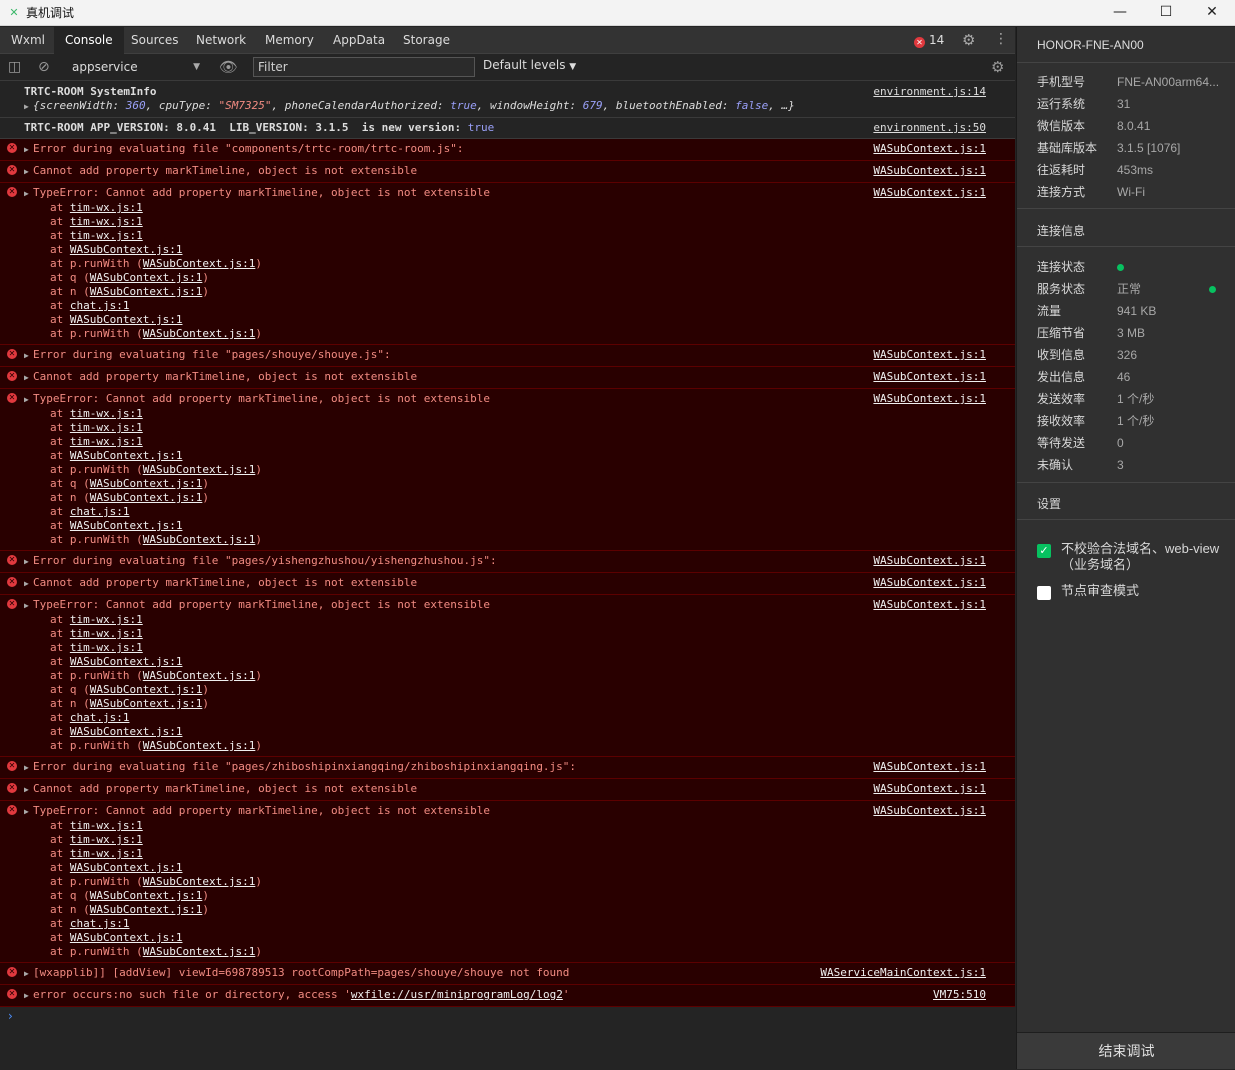 Image resolution: width=1235 pixels, height=1070 pixels. I want to click on source-link: WAServiceMainContext.js:1, so click(903, 973).